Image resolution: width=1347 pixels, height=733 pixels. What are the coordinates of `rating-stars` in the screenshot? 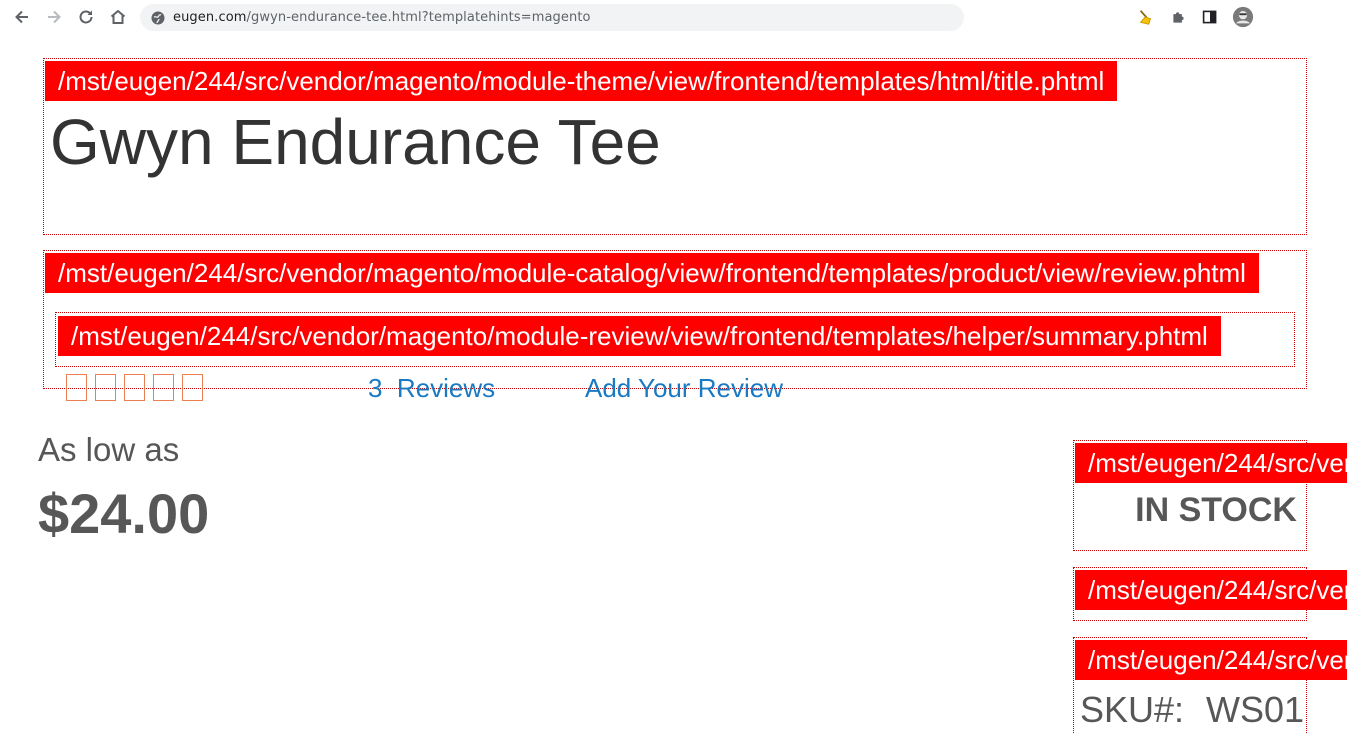 It's located at (134, 387).